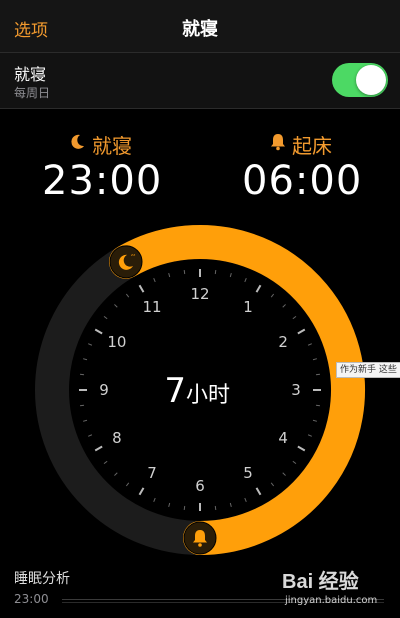 This screenshot has height=618, width=400. What do you see at coordinates (200, 29) in the screenshot?
I see `page-title: 就寝` at bounding box center [200, 29].